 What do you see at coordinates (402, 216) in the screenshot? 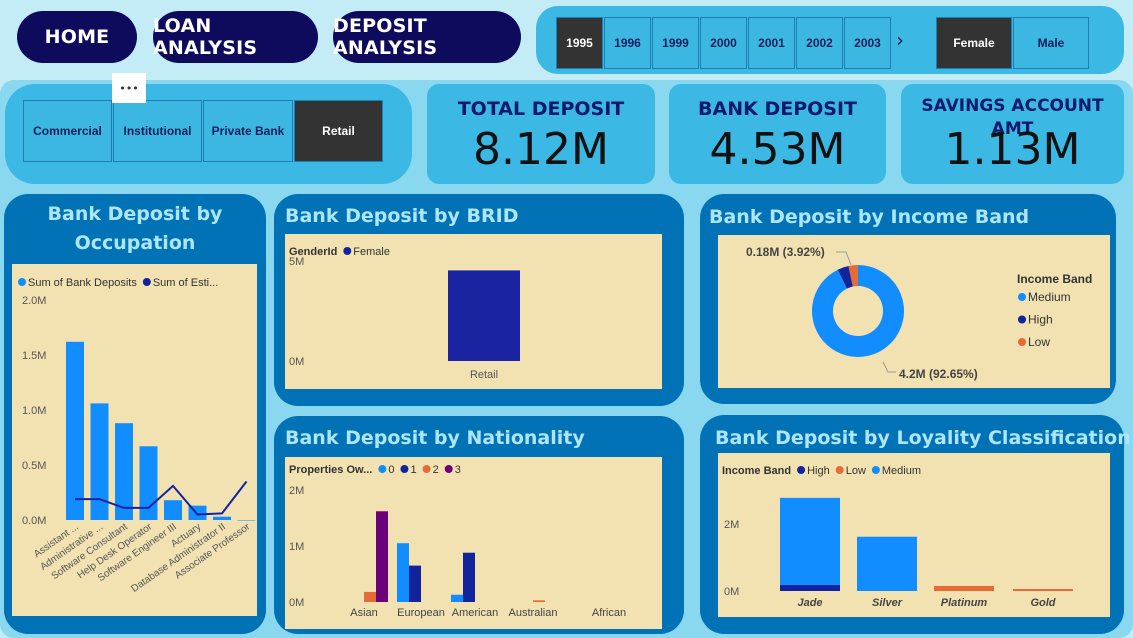
I see `chart-title: Bank Deposit by BRID` at bounding box center [402, 216].